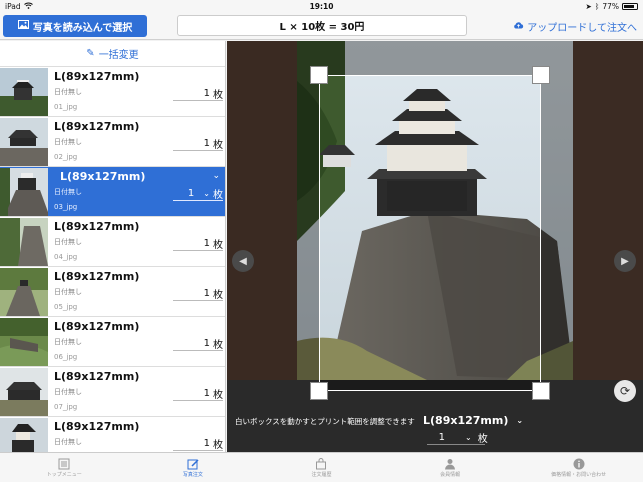 This screenshot has width=643, height=482. What do you see at coordinates (66, 357) in the screenshot?
I see `item-filename: 06_jpg` at bounding box center [66, 357].